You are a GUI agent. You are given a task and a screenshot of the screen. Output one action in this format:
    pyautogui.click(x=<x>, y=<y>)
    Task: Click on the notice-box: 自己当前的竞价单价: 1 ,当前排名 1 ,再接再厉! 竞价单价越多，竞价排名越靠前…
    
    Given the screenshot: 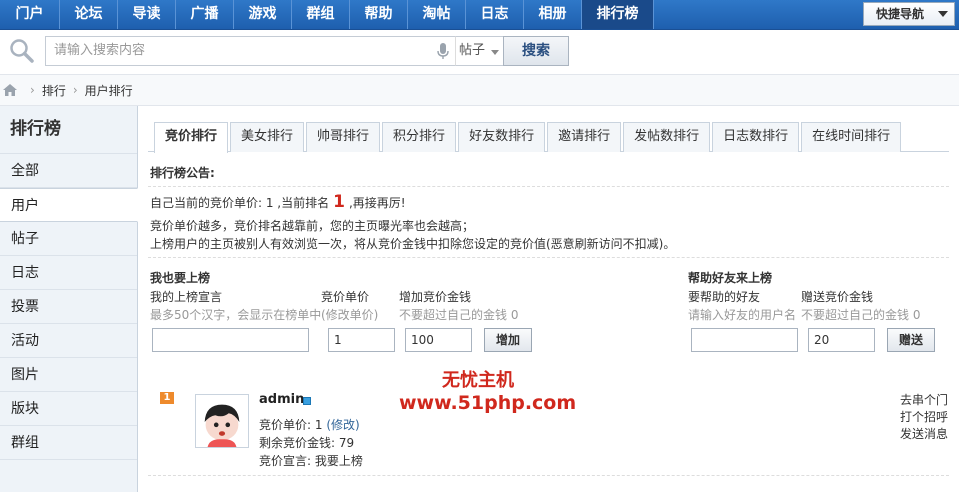 What is the action you would take?
    pyautogui.click(x=548, y=218)
    